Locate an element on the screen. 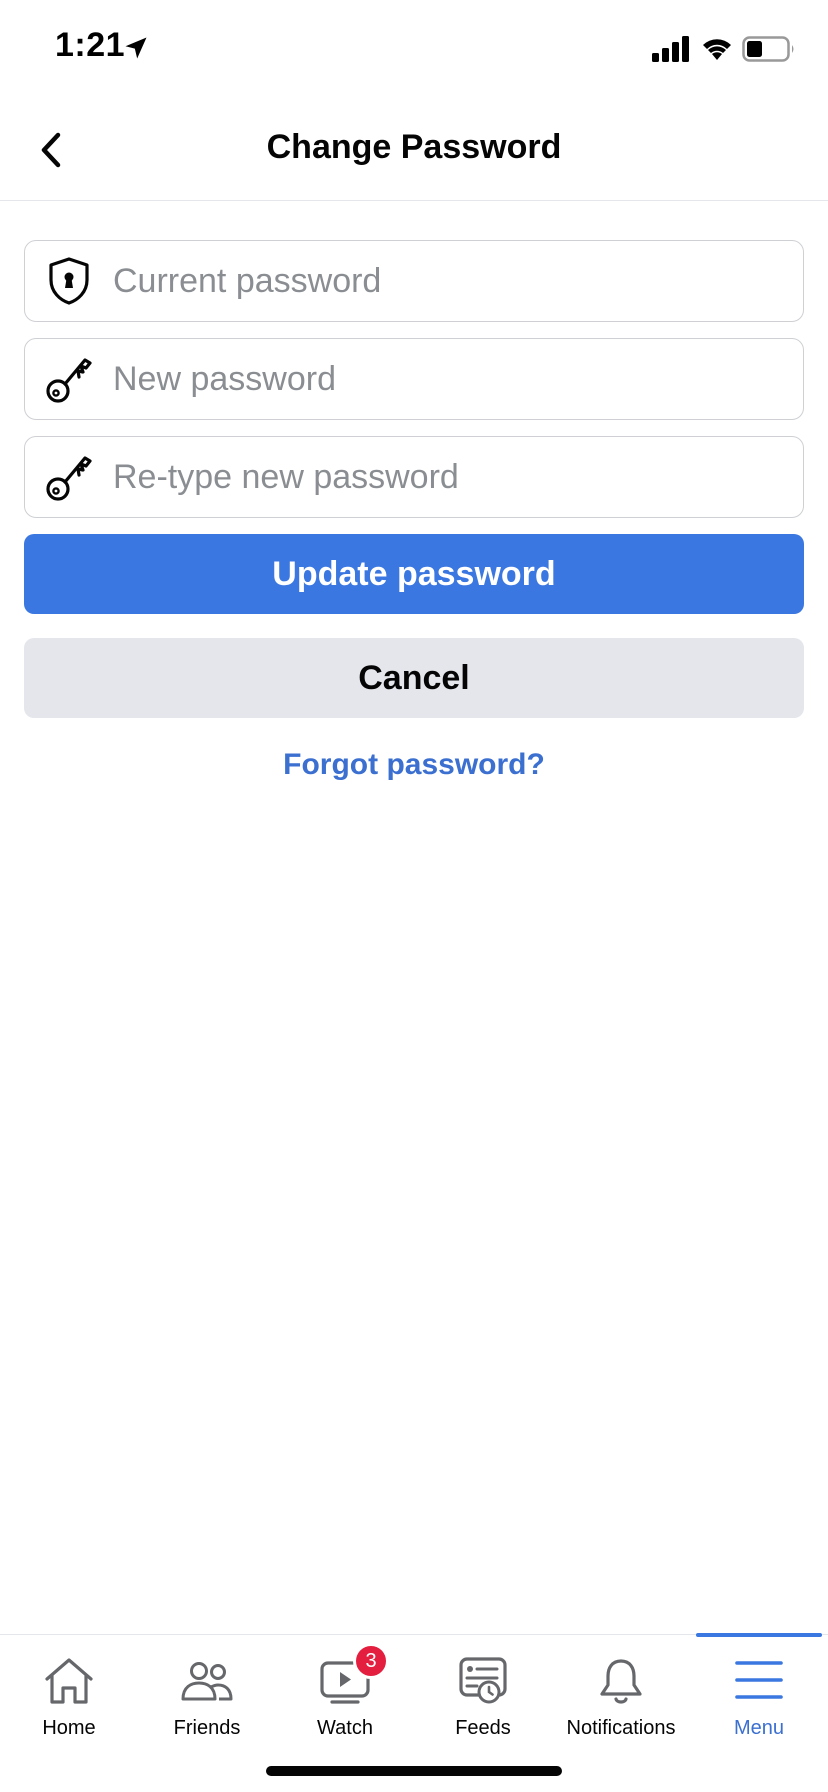  tab-watch: 3 Watch is located at coordinates (345, 1695).